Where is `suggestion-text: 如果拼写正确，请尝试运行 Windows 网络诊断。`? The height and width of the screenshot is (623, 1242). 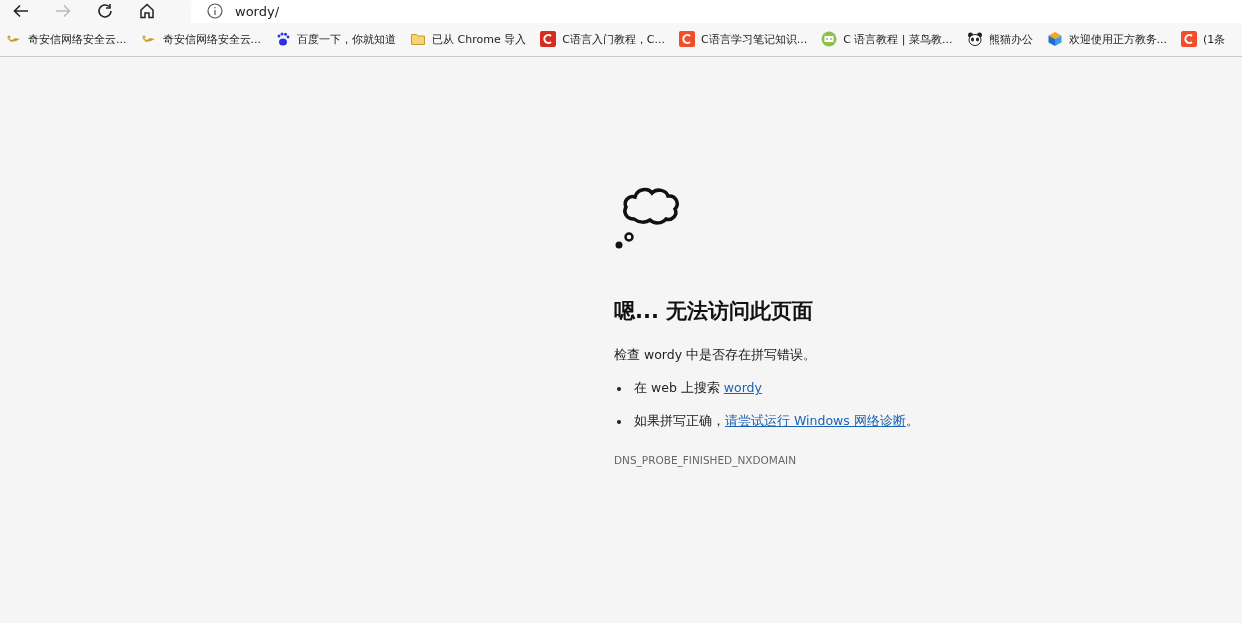
suggestion-text: 如果拼写正确，请尝试运行 Windows 网络诊断。 is located at coordinates (776, 421).